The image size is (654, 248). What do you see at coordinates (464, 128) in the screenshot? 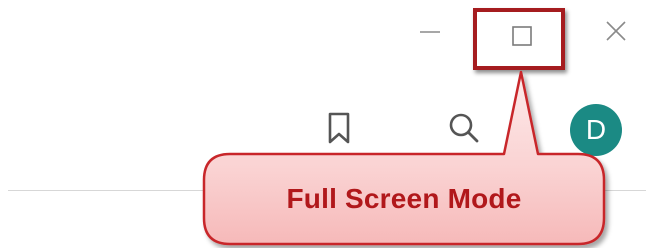
I see `search-icon` at bounding box center [464, 128].